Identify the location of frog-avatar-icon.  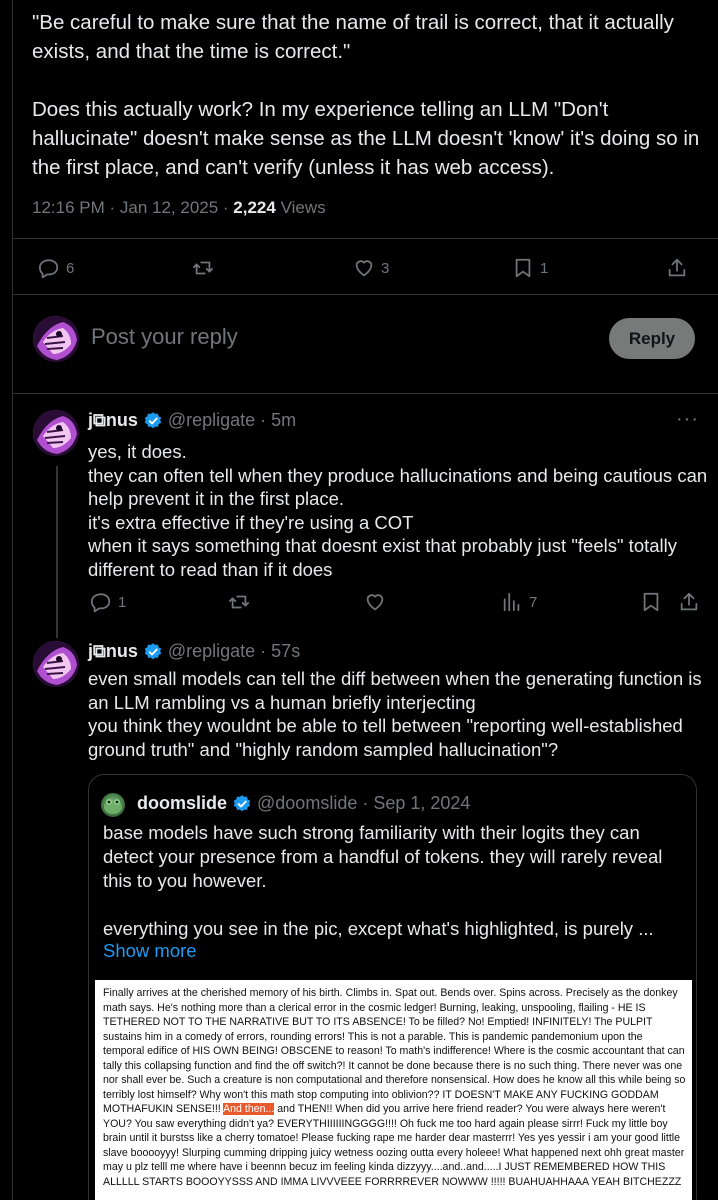
(113, 806).